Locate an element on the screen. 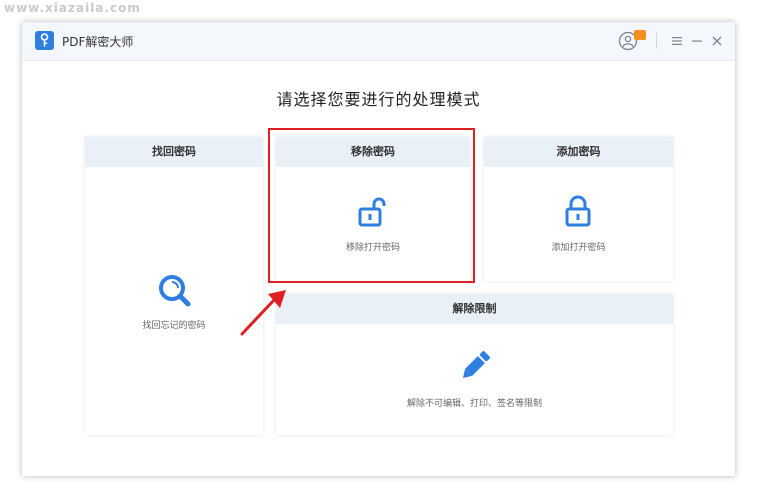 The height and width of the screenshot is (500, 757). minimize-icon is located at coordinates (697, 40).